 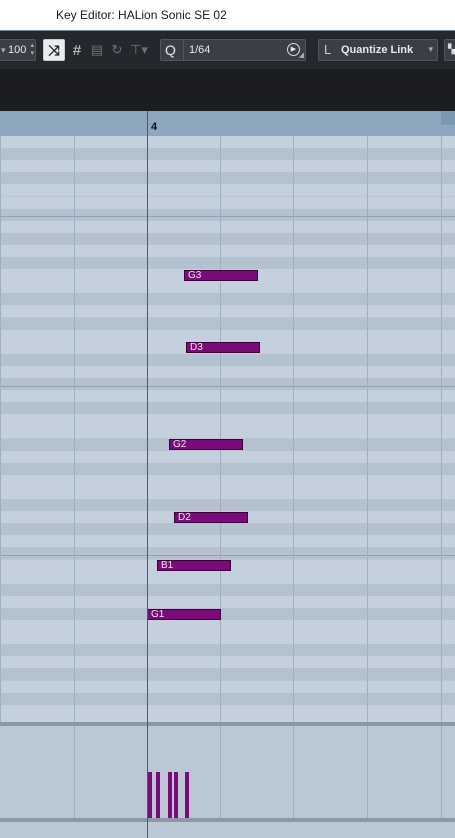 I want to click on bottom-area, so click(x=227, y=830).